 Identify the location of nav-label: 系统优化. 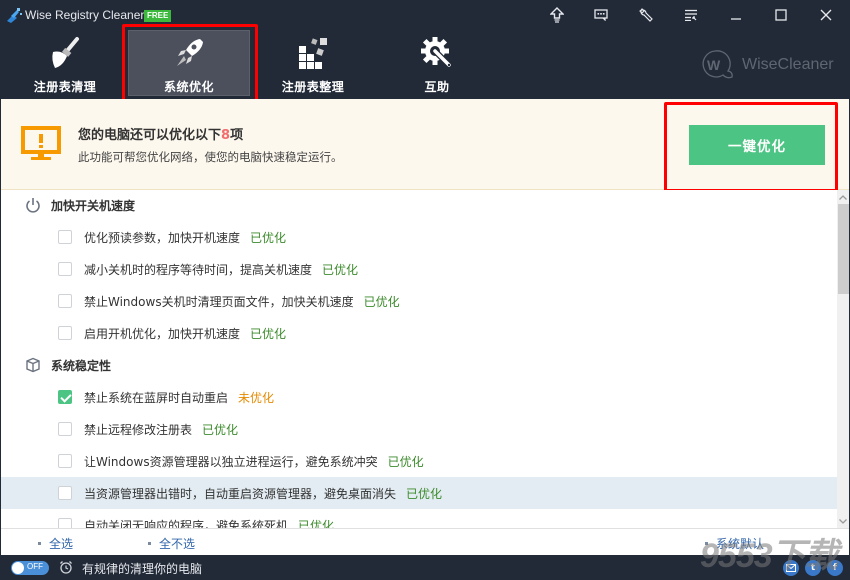
(188, 87).